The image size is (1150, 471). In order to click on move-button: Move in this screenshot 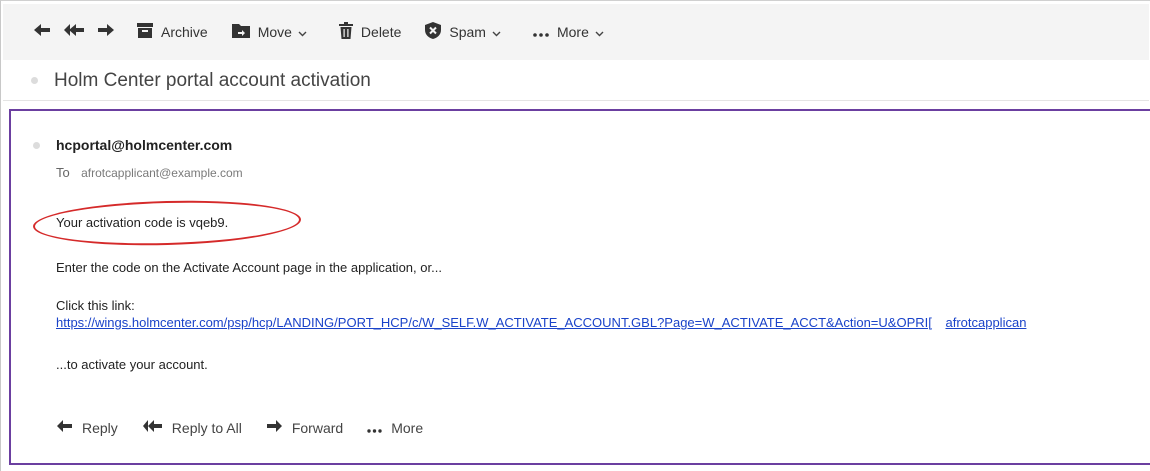, I will do `click(273, 32)`.